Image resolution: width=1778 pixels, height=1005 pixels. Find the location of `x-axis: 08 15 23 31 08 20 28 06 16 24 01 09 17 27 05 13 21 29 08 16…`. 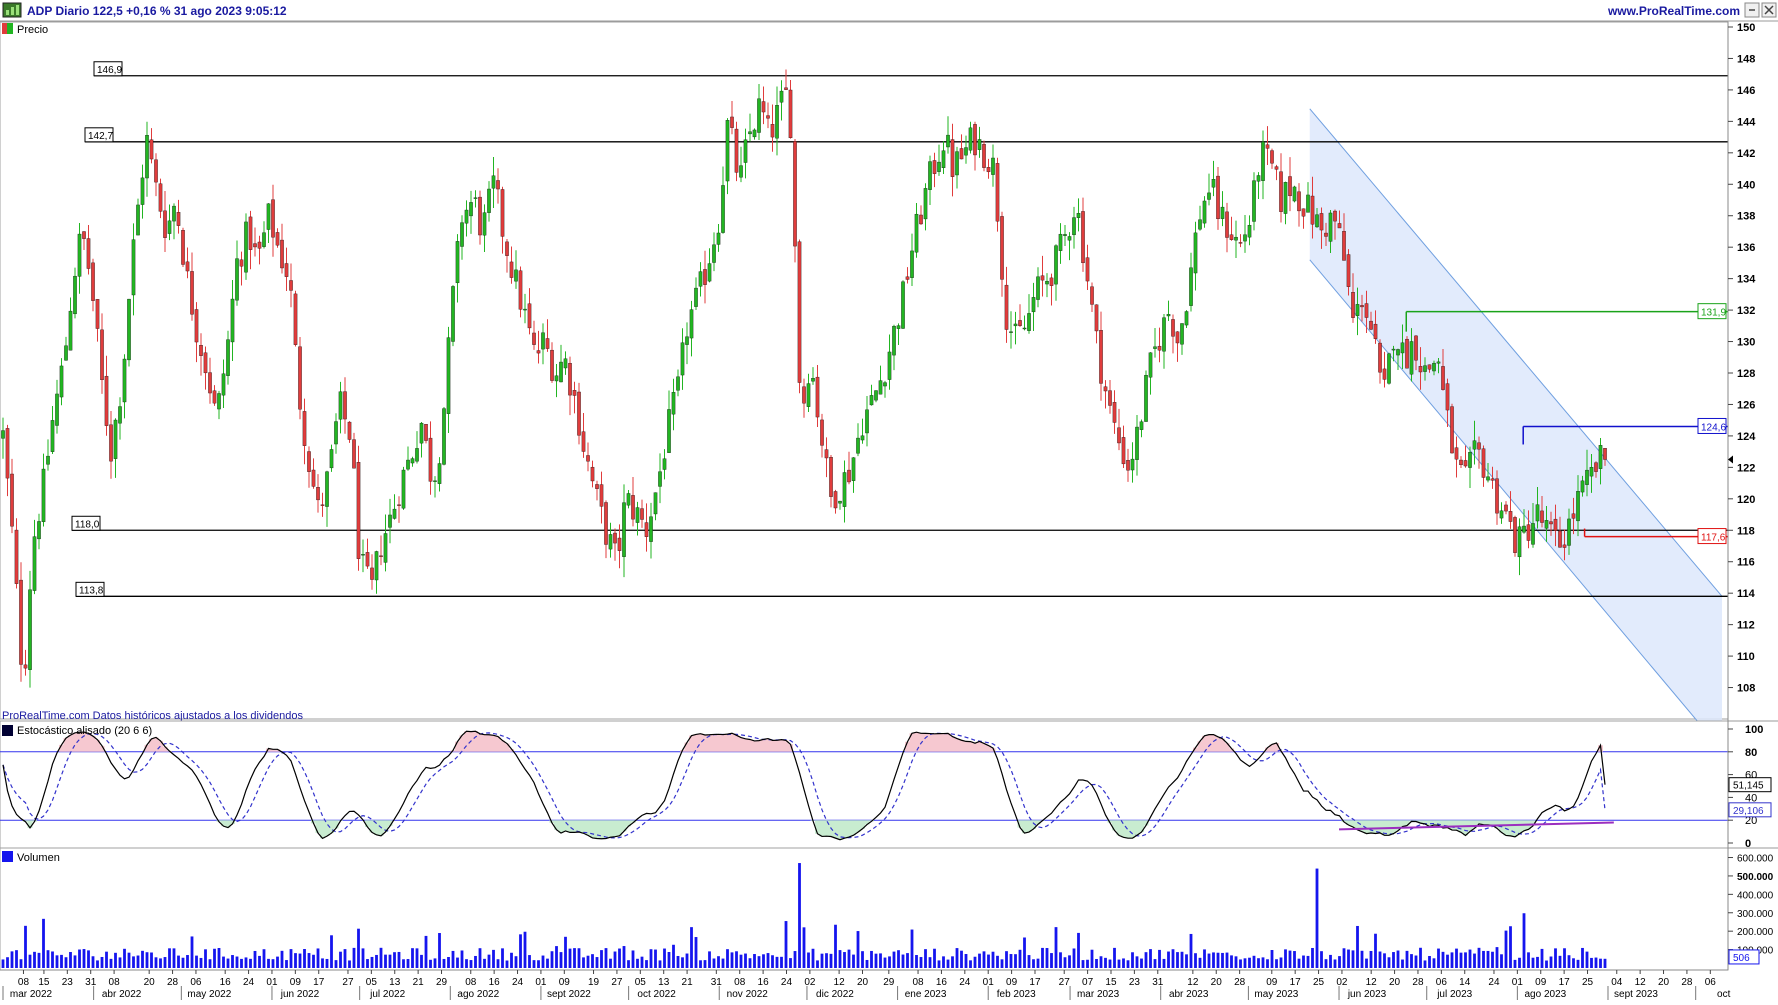

x-axis: 08 15 23 31 08 20 28 06 16 24 01 09 17 27 05 13 21 29 08 16… is located at coordinates (865, 984).